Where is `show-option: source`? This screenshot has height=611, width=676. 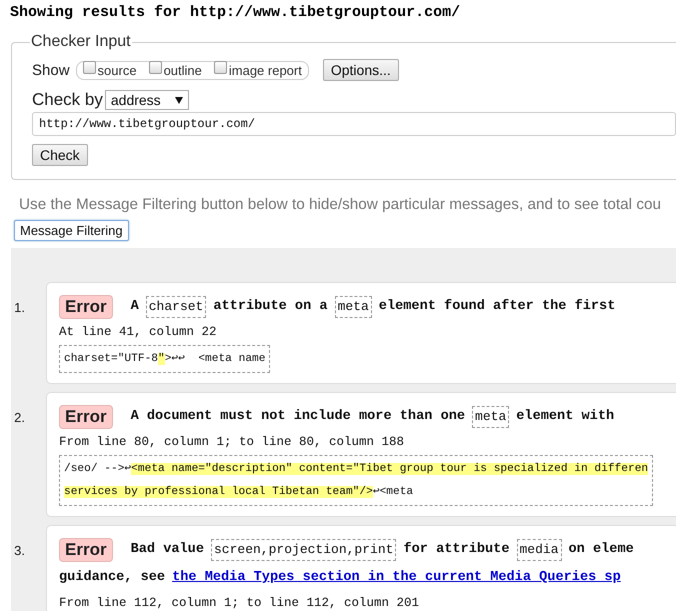
show-option: source is located at coordinates (109, 70).